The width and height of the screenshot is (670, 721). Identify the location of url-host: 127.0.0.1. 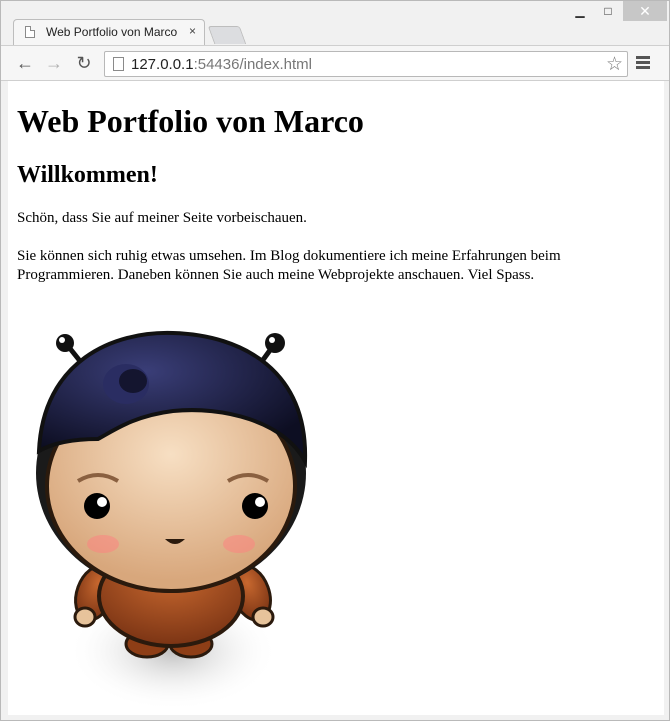
(162, 64).